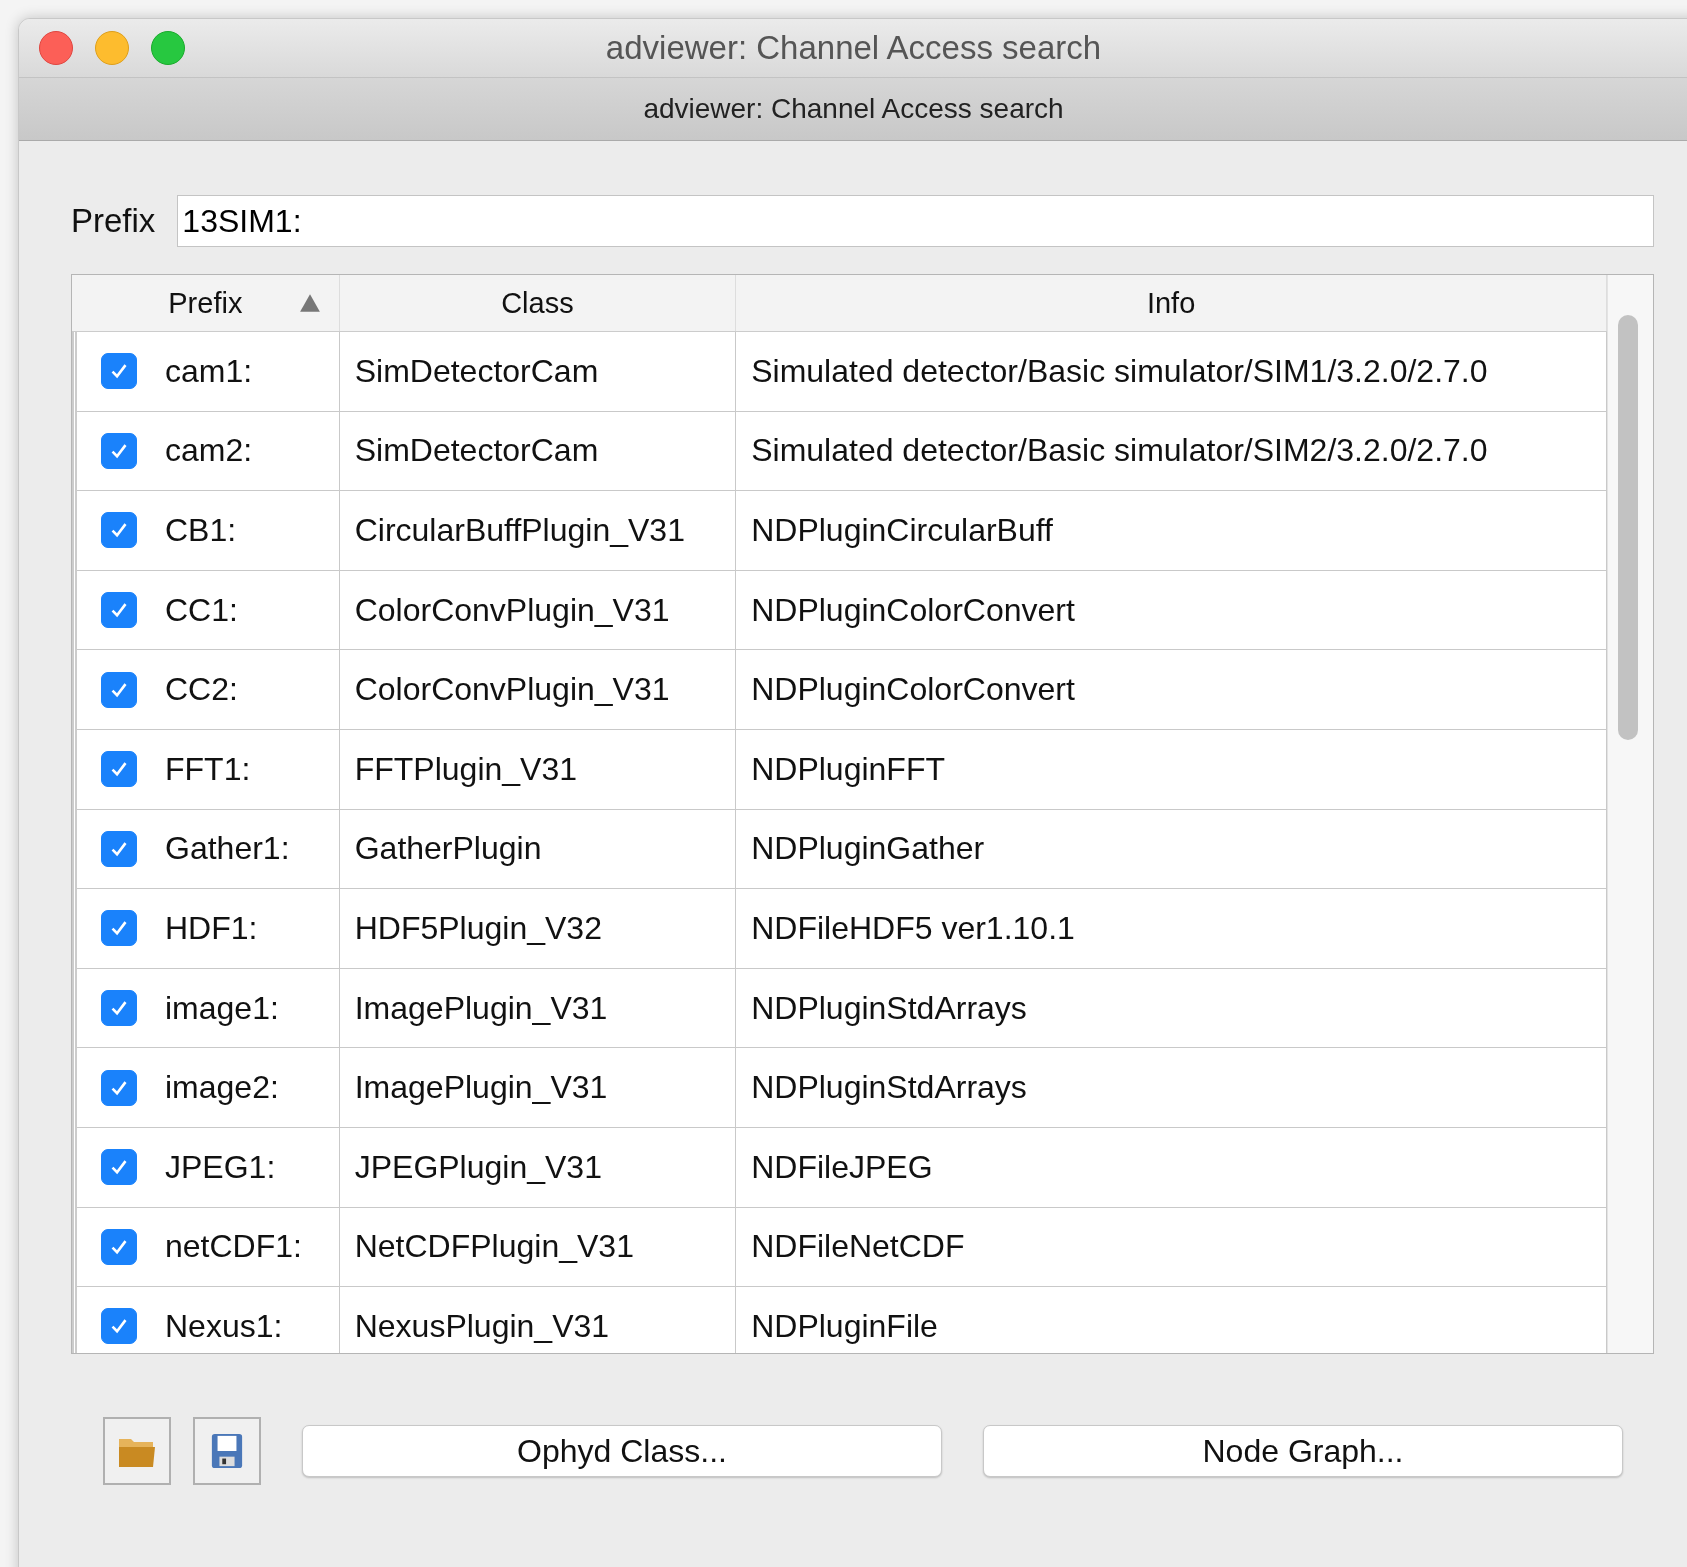 Image resolution: width=1687 pixels, height=1567 pixels. Describe the element at coordinates (853, 109) in the screenshot. I see `dialog-title: adviewer: Channel Access search` at that location.